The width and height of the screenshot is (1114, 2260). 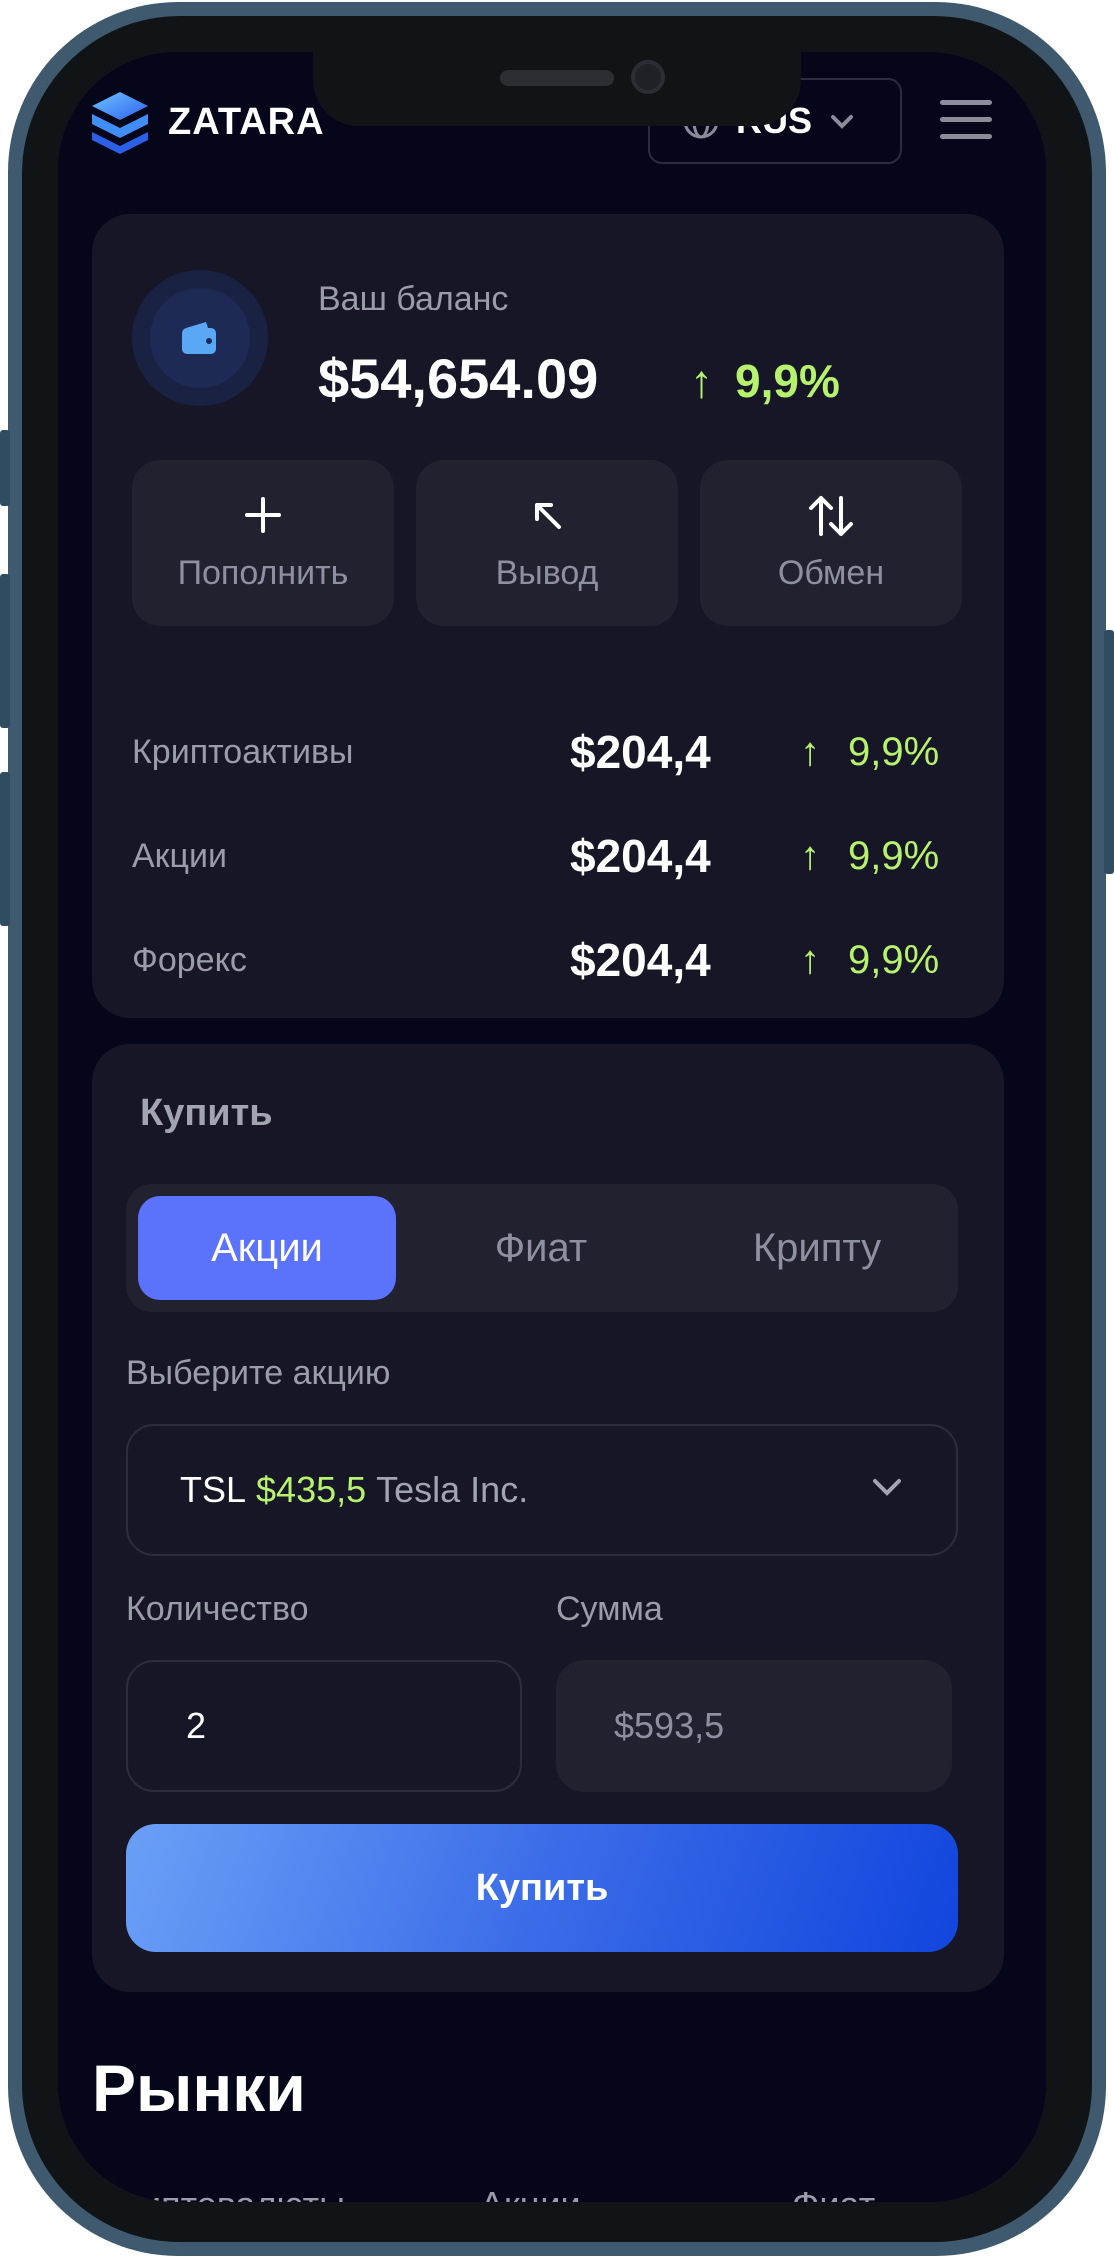 I want to click on markets-tab-fiat: Фиат, so click(x=833, y=2193).